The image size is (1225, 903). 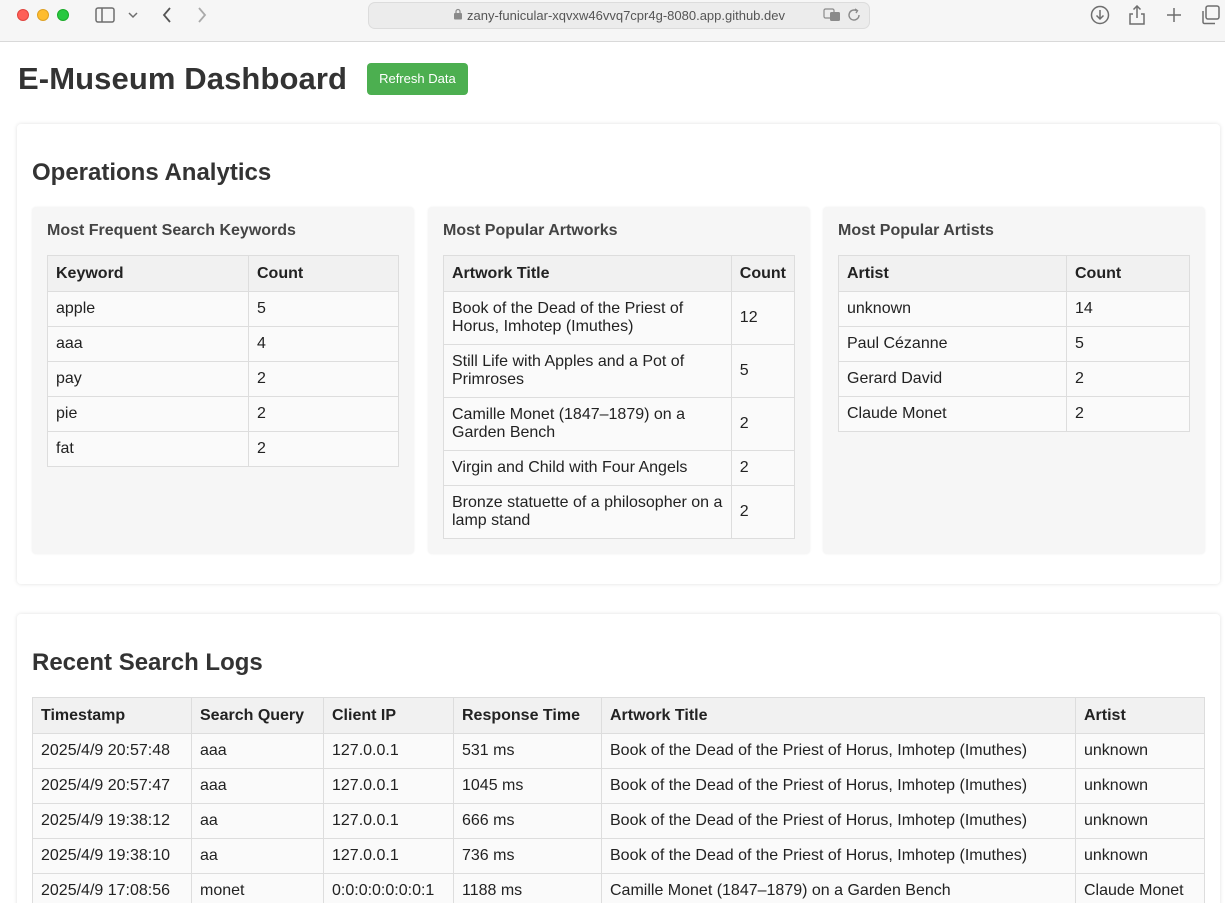 What do you see at coordinates (112, 786) in the screenshot?
I see `timestamp-cell: 2025/4/9 20:57:47` at bounding box center [112, 786].